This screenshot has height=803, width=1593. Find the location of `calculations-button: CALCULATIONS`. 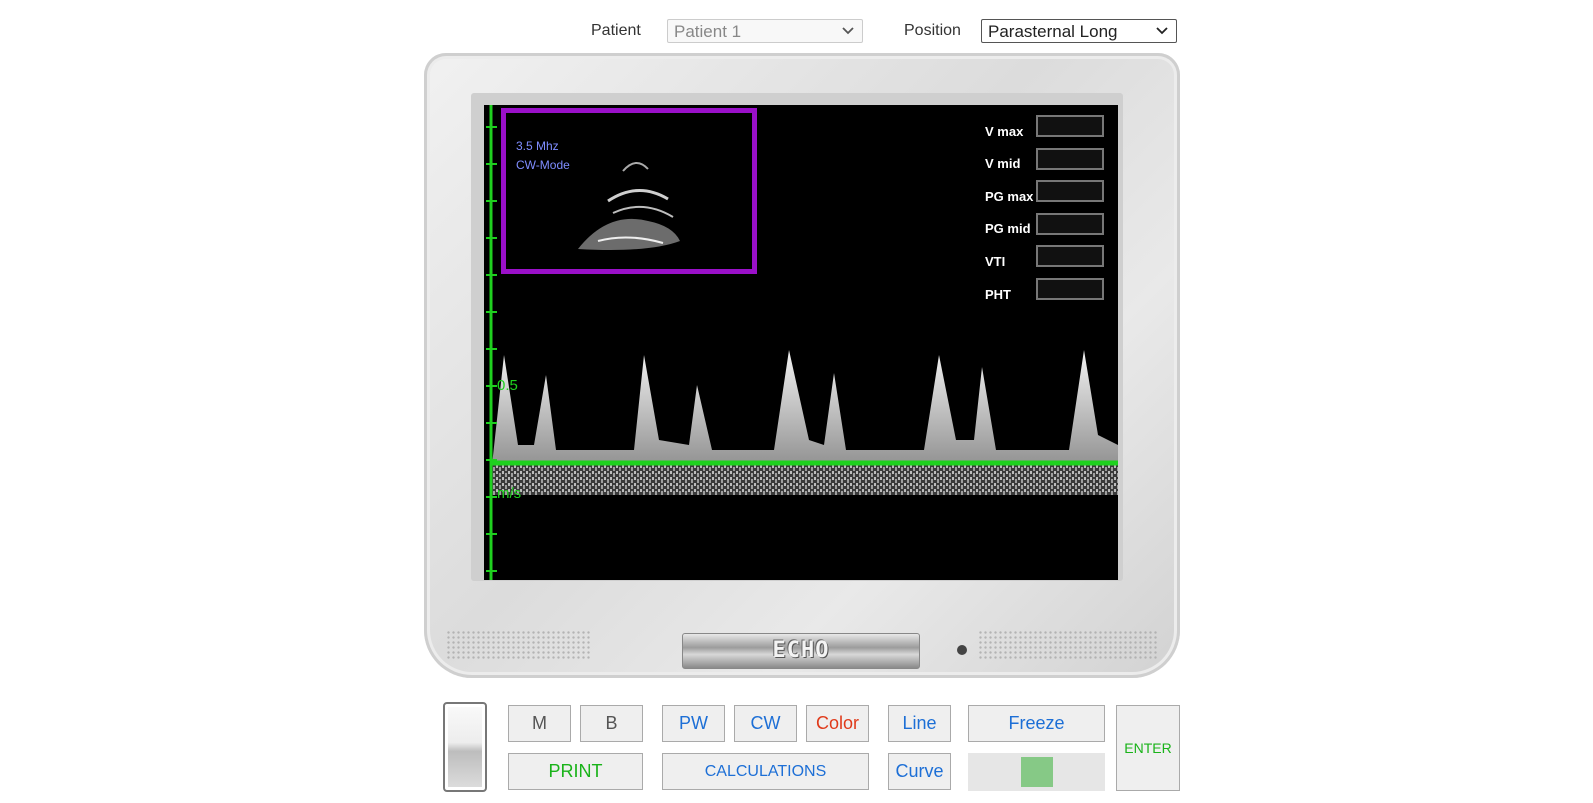

calculations-button: CALCULATIONS is located at coordinates (765, 771).